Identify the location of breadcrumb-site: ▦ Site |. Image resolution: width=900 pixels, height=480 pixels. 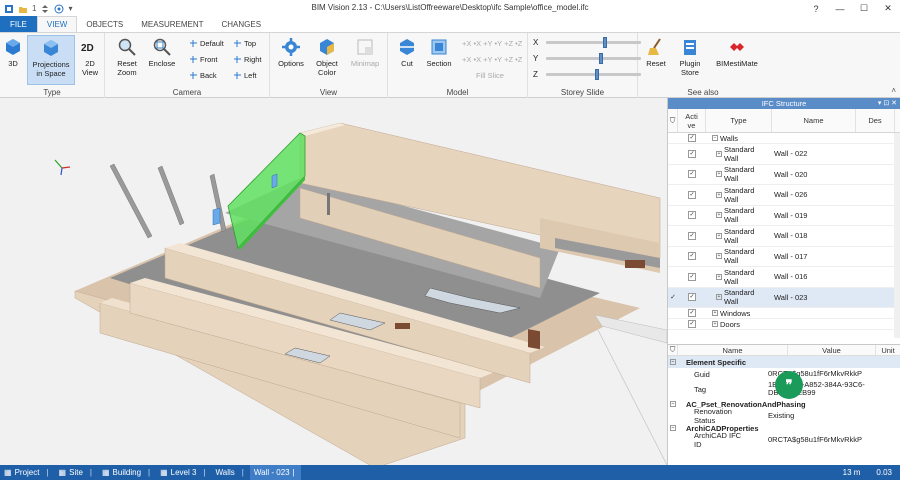
(76, 472).